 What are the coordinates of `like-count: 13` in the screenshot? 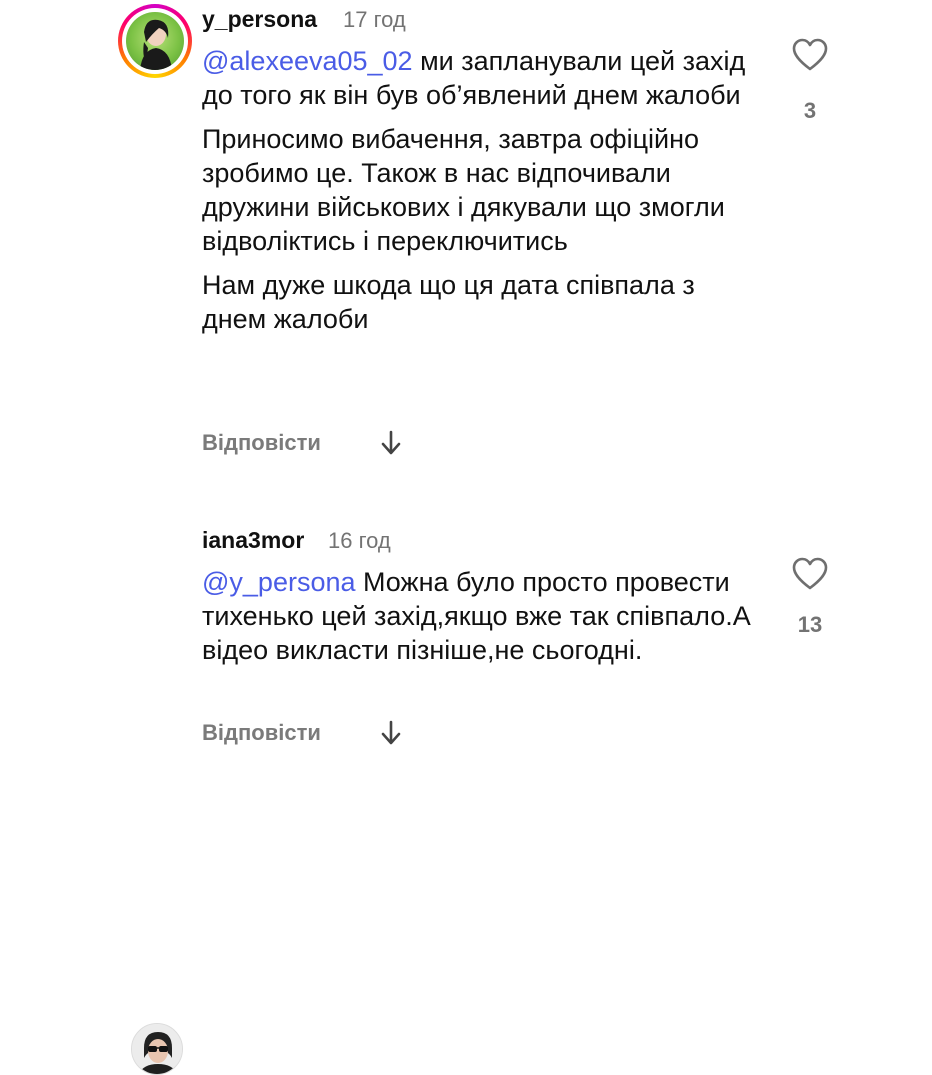 It's located at (810, 625).